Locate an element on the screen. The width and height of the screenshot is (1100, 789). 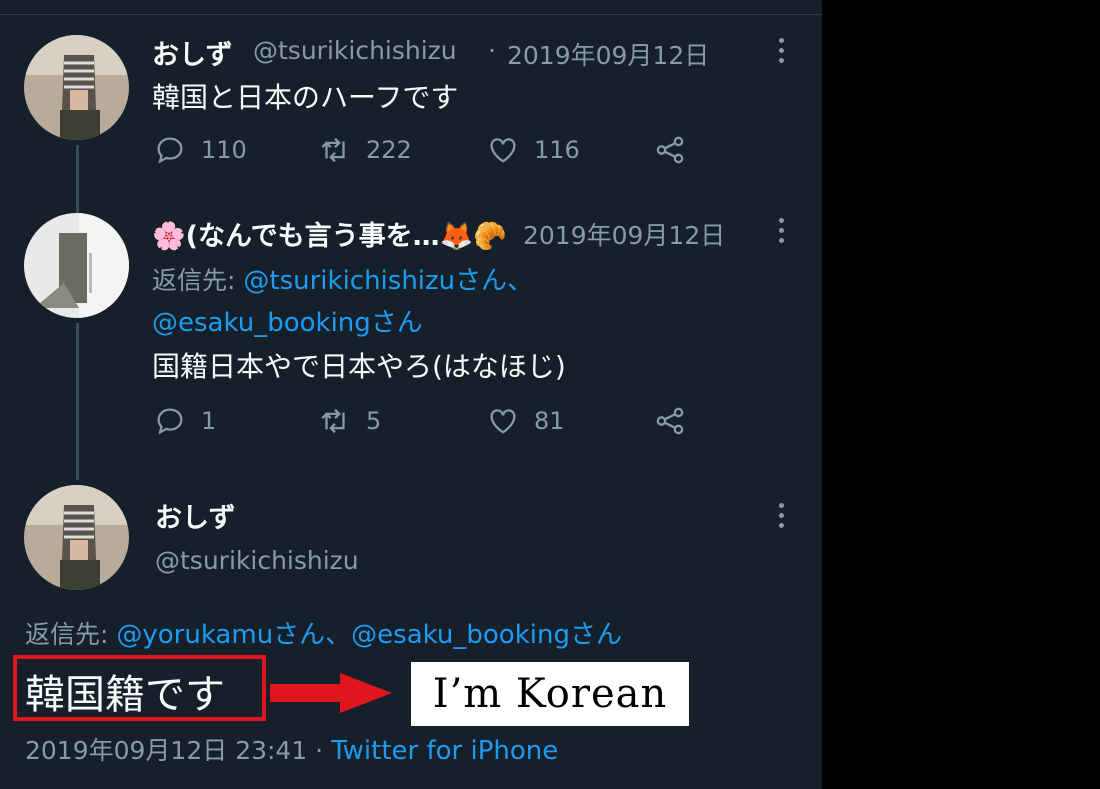
retweet-count: 5 is located at coordinates (374, 421).